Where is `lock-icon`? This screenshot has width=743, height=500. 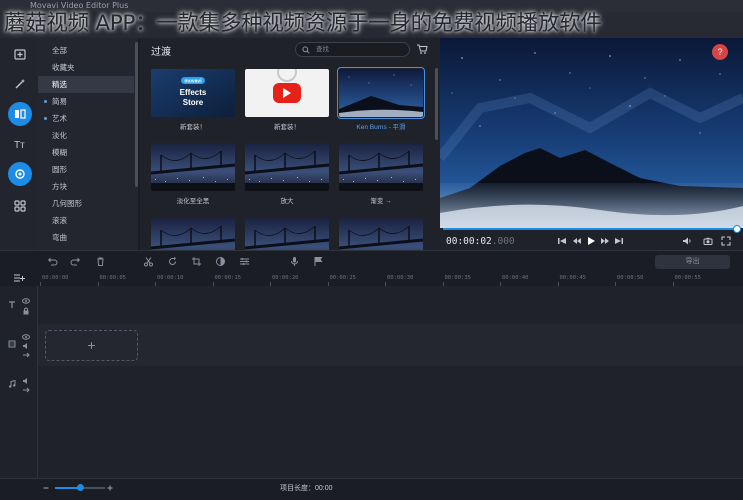 lock-icon is located at coordinates (26, 311).